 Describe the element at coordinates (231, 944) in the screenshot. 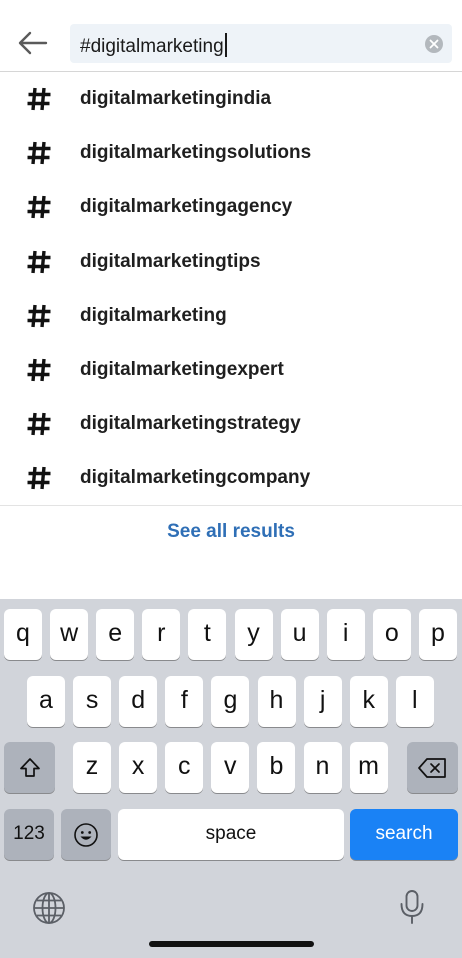

I see `home-indicator` at that location.